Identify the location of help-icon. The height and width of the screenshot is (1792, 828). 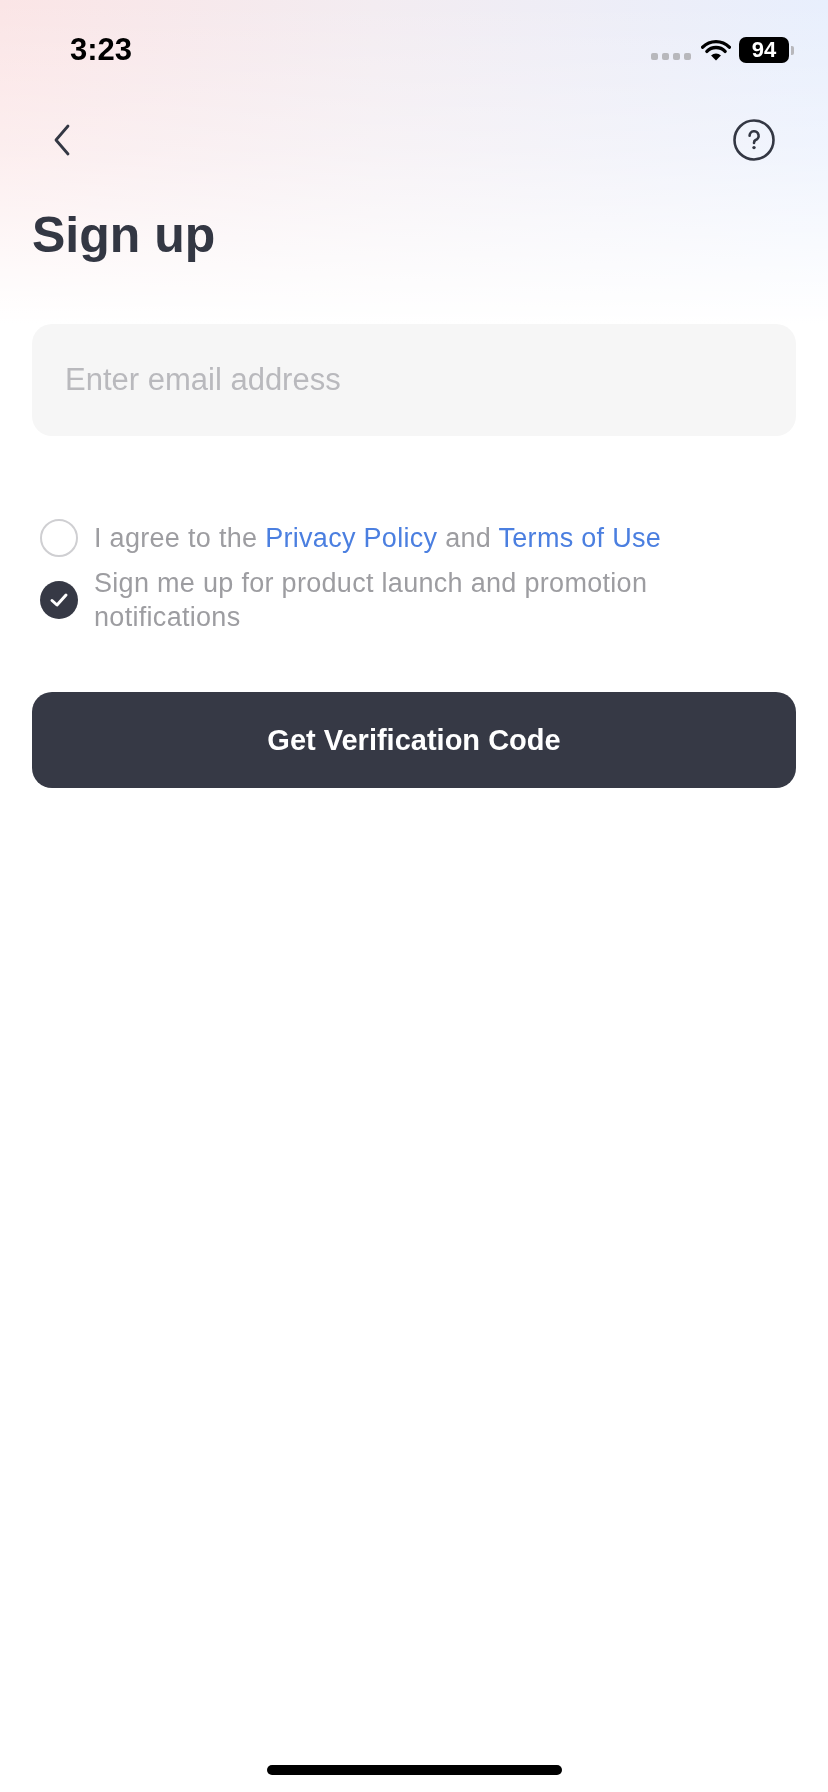
(754, 140).